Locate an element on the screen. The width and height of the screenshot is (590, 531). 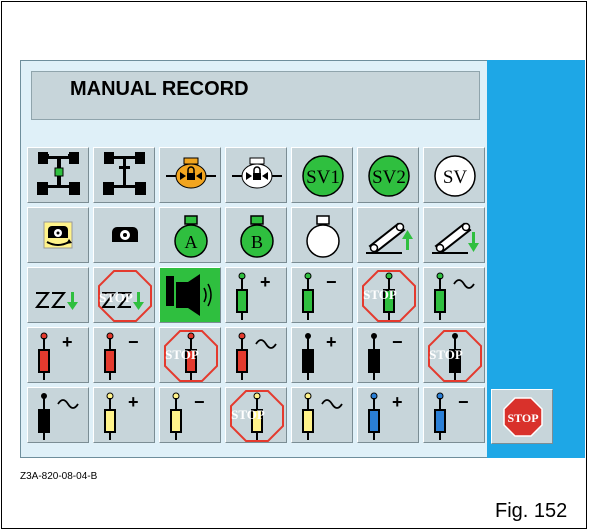
tank-a-icon: A is located at coordinates (191, 236).